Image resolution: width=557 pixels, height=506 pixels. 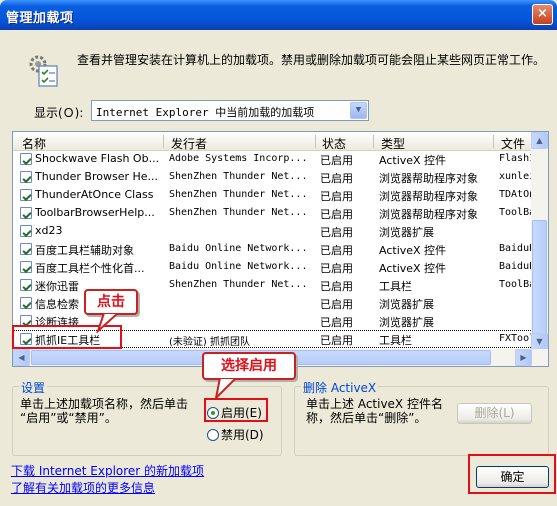 What do you see at coordinates (516, 158) in the screenshot?
I see `addon-file: Flash1` at bounding box center [516, 158].